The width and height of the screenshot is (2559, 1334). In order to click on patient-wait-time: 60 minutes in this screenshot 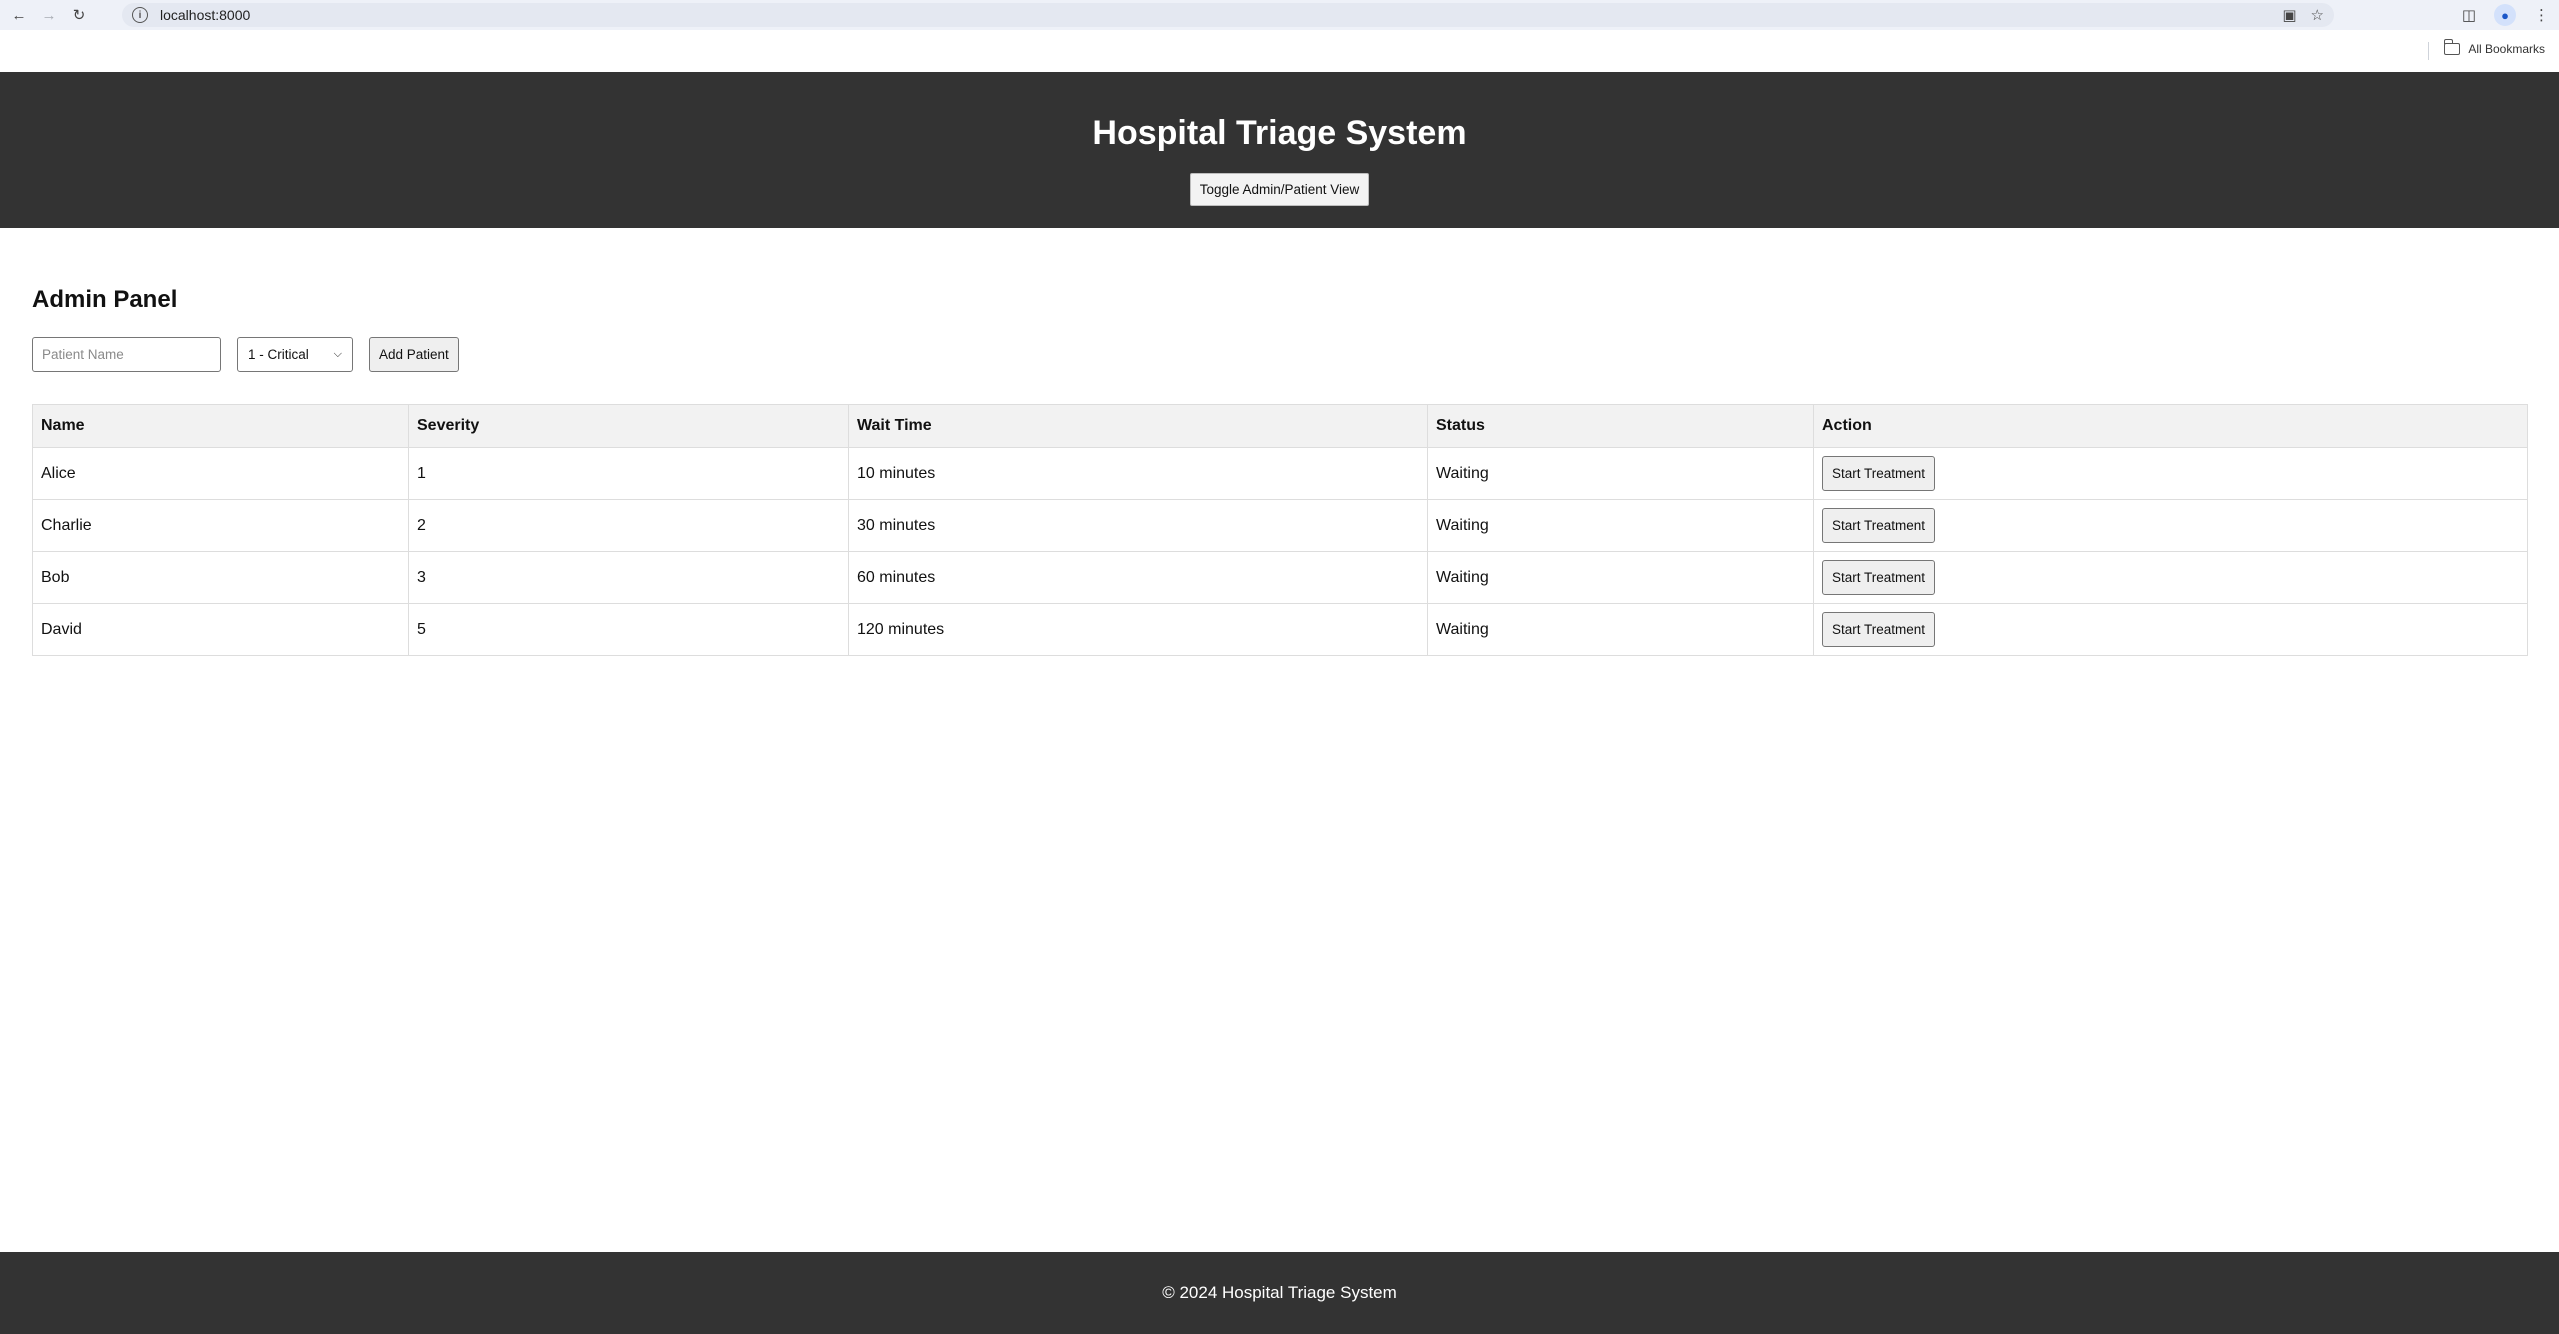, I will do `click(1138, 577)`.